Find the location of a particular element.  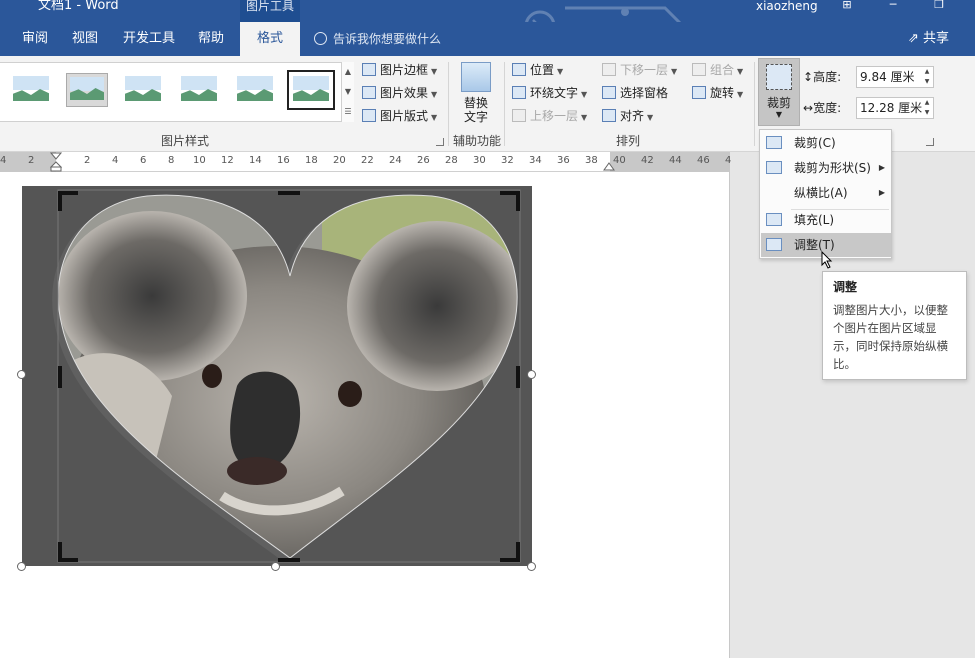

resize-handle-bottom is located at coordinates (275, 566).